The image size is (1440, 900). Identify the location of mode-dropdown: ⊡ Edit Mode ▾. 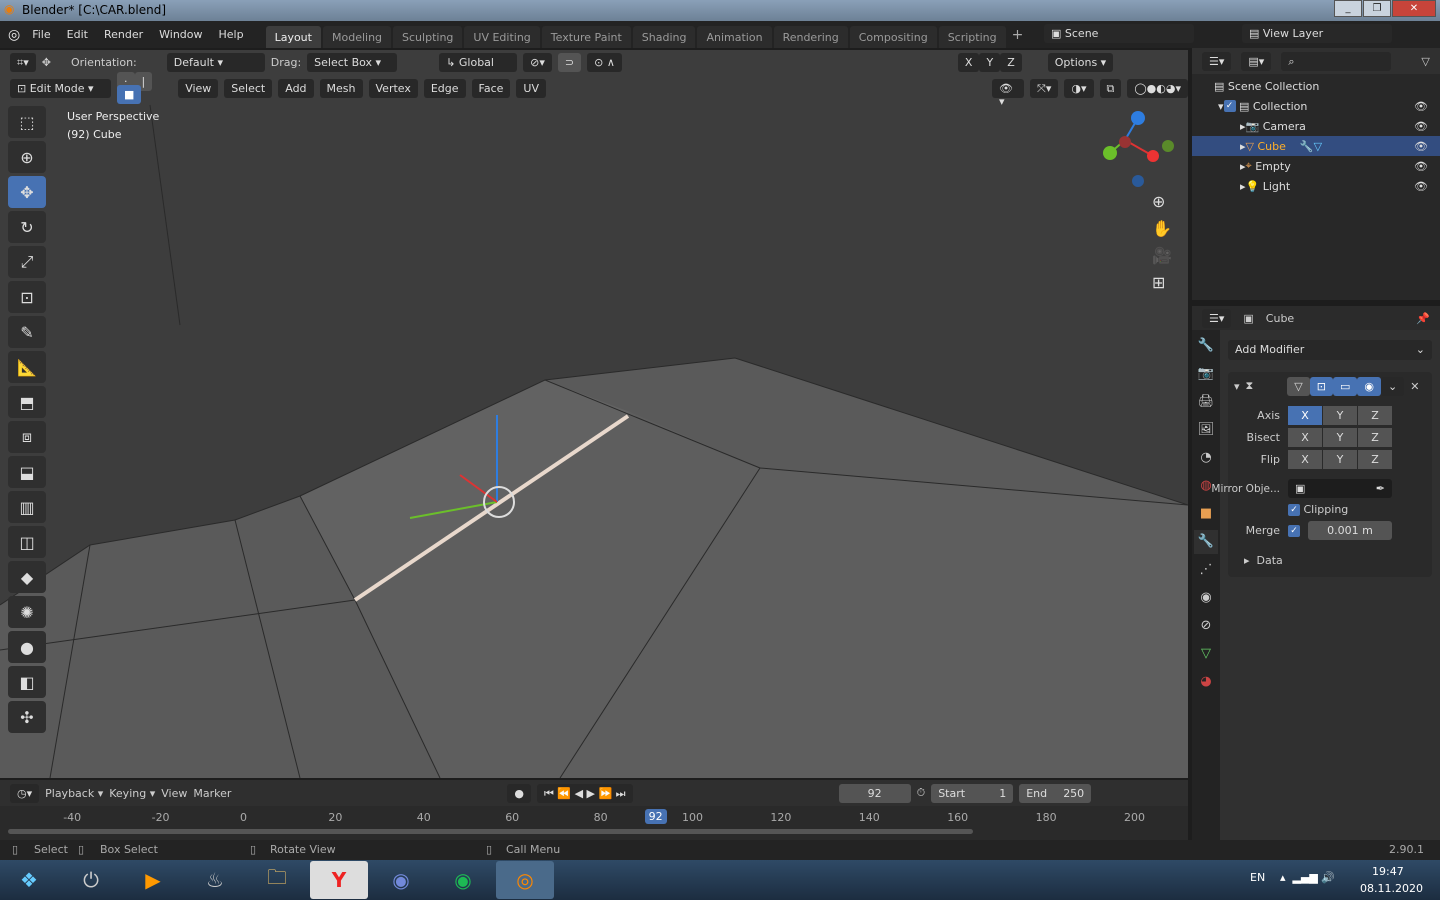
(60, 88).